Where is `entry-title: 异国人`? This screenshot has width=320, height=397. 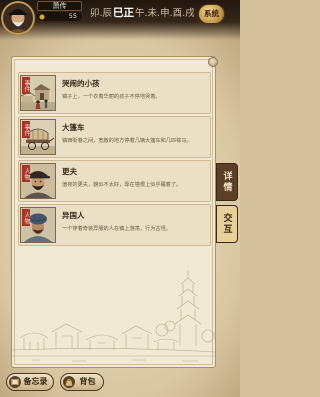
entry-title: 异国人 is located at coordinates (73, 215).